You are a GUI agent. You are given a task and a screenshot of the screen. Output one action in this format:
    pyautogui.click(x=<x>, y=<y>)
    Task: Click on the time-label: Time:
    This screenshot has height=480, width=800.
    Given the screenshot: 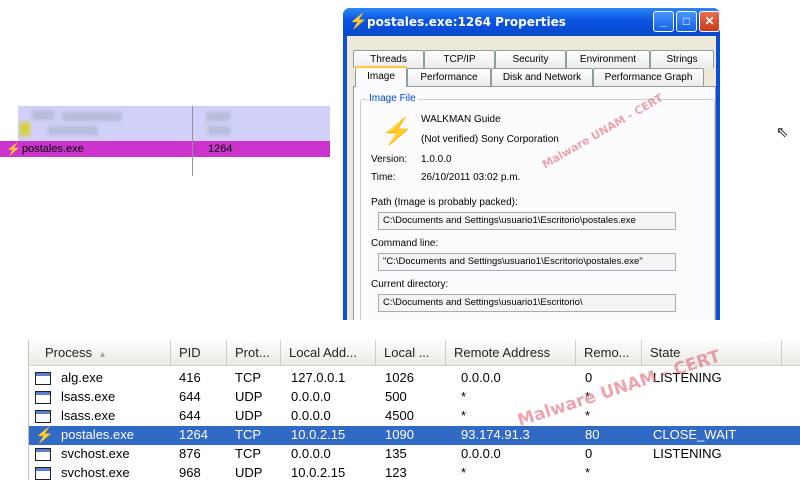 What is the action you would take?
    pyautogui.click(x=383, y=177)
    